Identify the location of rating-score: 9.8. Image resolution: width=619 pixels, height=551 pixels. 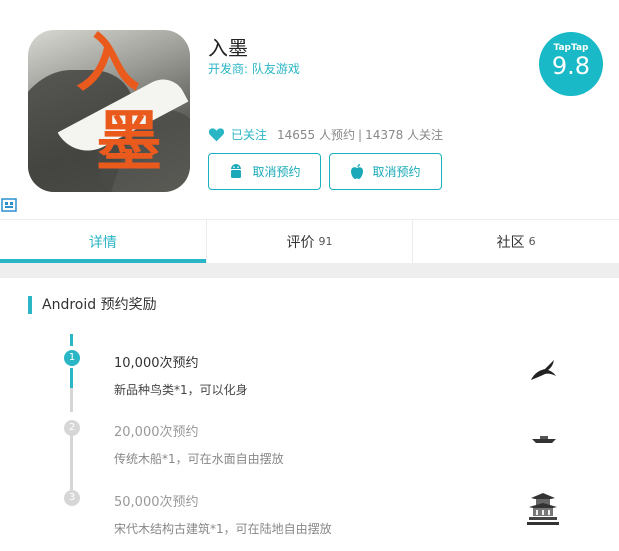
(571, 66).